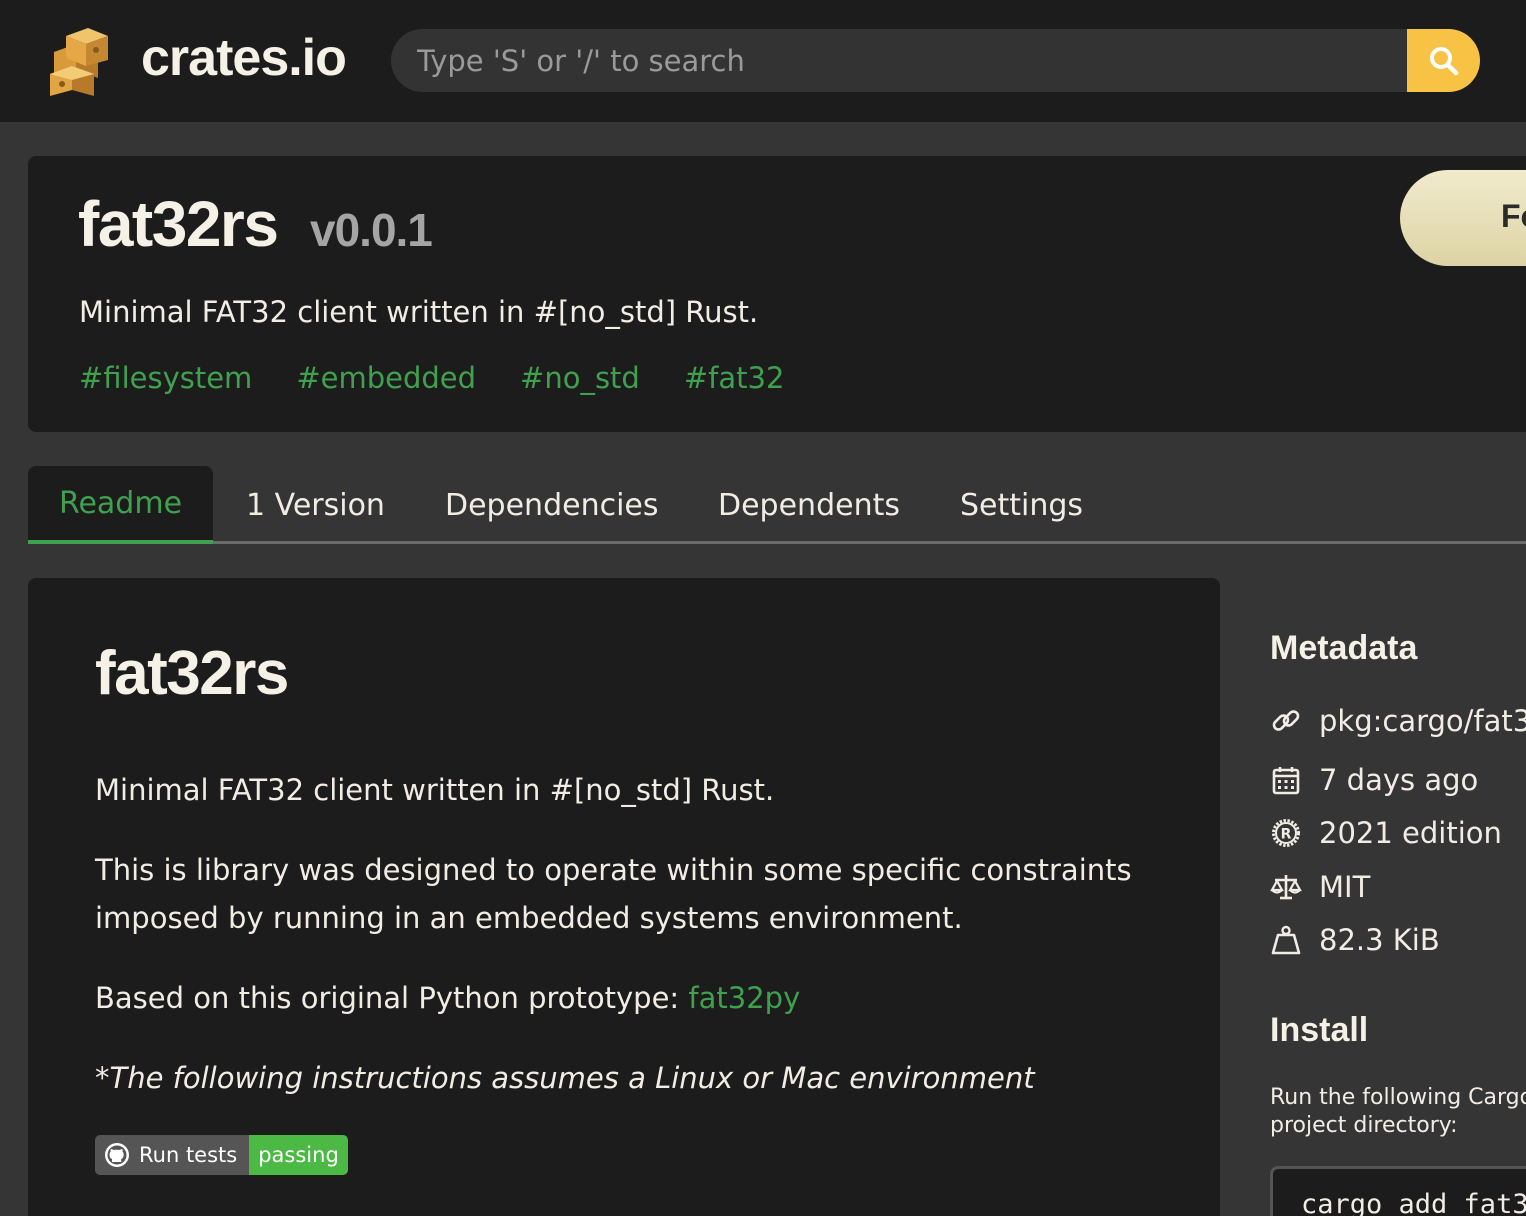 The image size is (1526, 1216). Describe the element at coordinates (907, 60) in the screenshot. I see `search-input` at that location.